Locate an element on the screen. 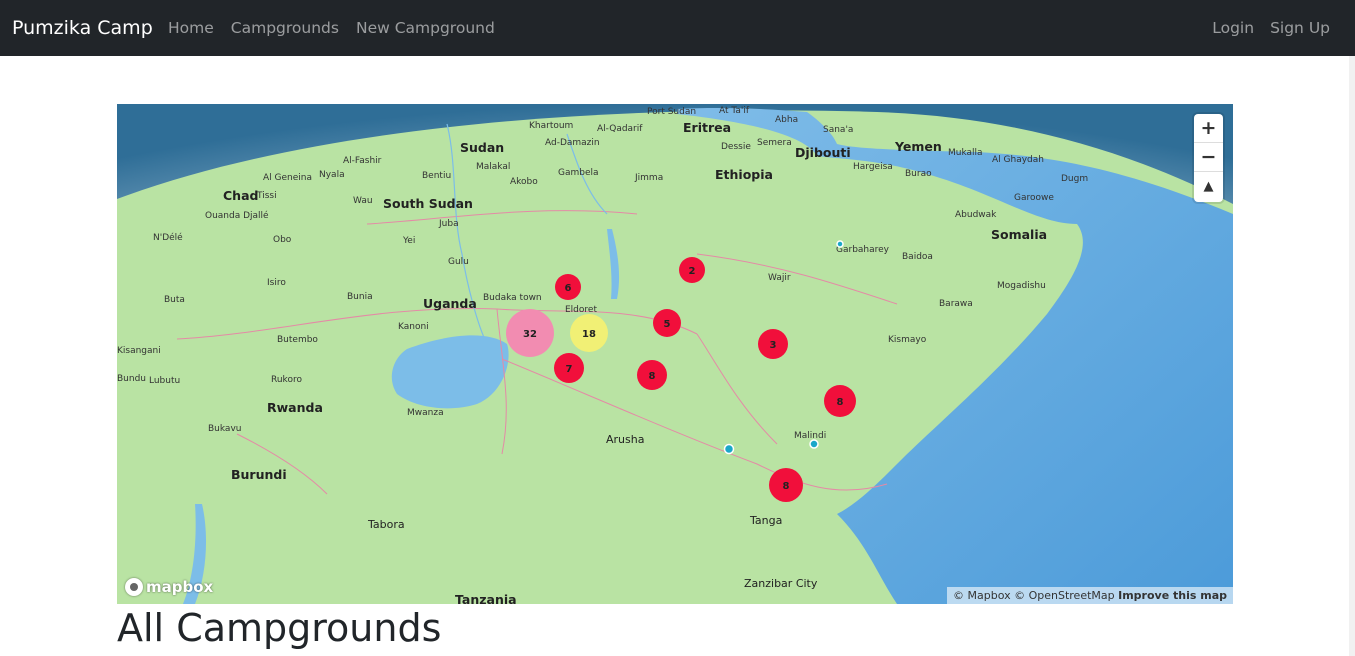 The height and width of the screenshot is (656, 1355). city-label: Burao is located at coordinates (918, 174).